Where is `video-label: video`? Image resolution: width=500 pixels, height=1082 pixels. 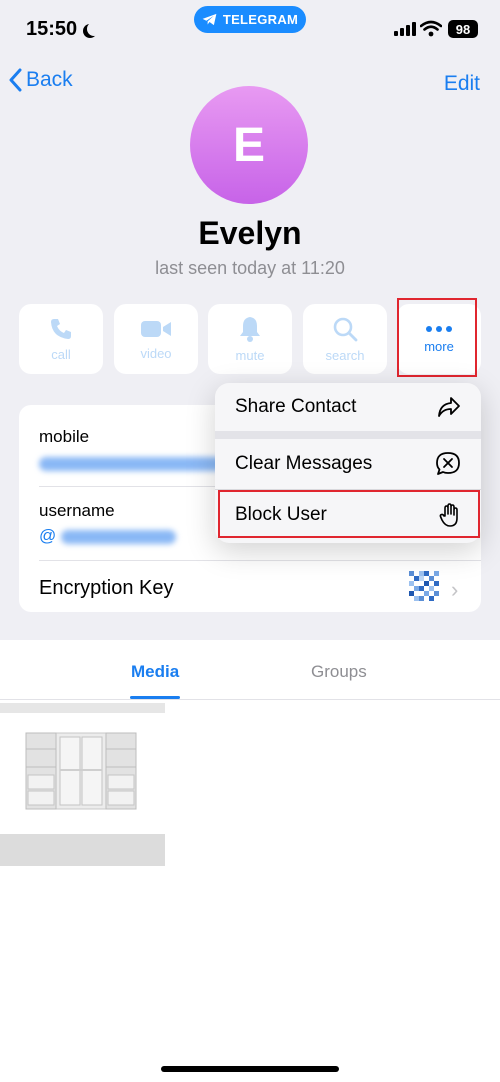 video-label: video is located at coordinates (156, 353).